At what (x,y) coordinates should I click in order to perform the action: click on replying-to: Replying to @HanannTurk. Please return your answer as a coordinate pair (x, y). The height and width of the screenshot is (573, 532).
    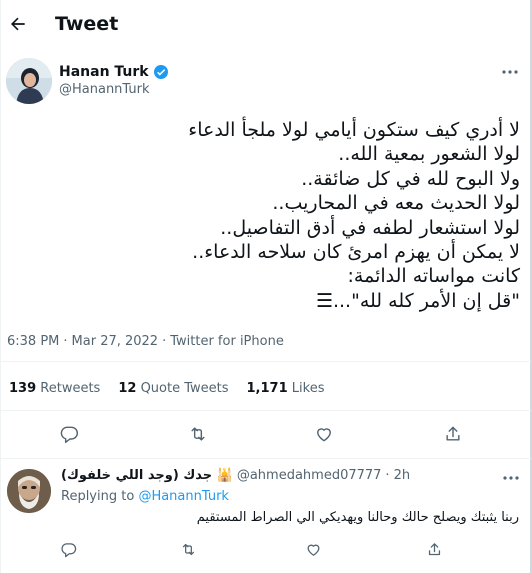
    Looking at the image, I should click on (145, 496).